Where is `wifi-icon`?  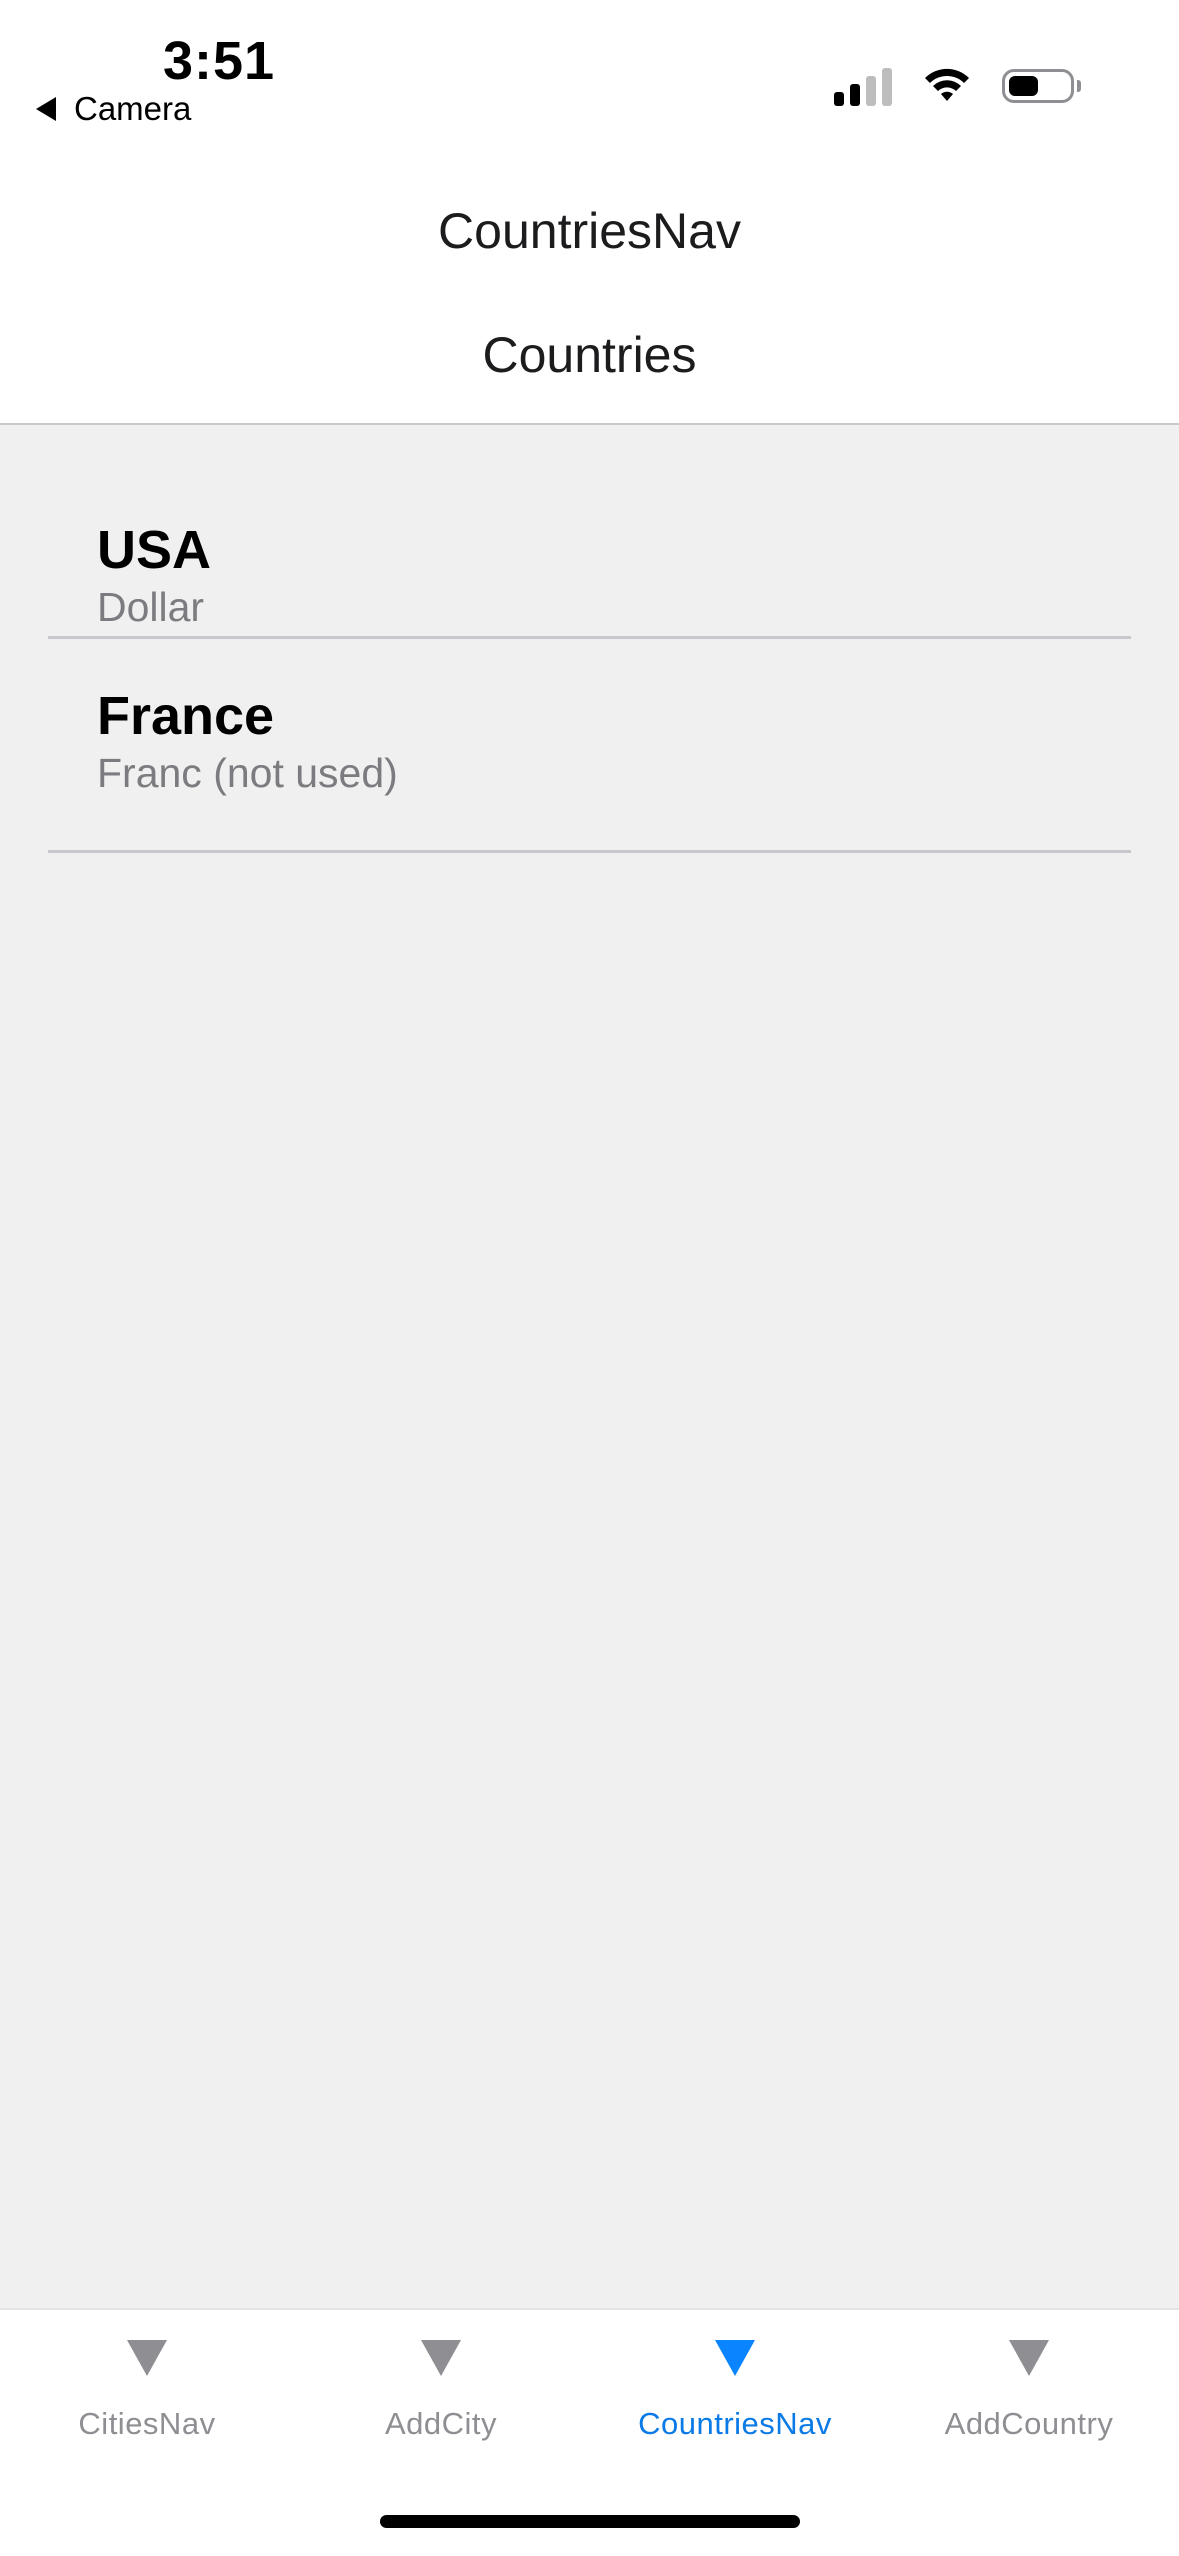 wifi-icon is located at coordinates (947, 86).